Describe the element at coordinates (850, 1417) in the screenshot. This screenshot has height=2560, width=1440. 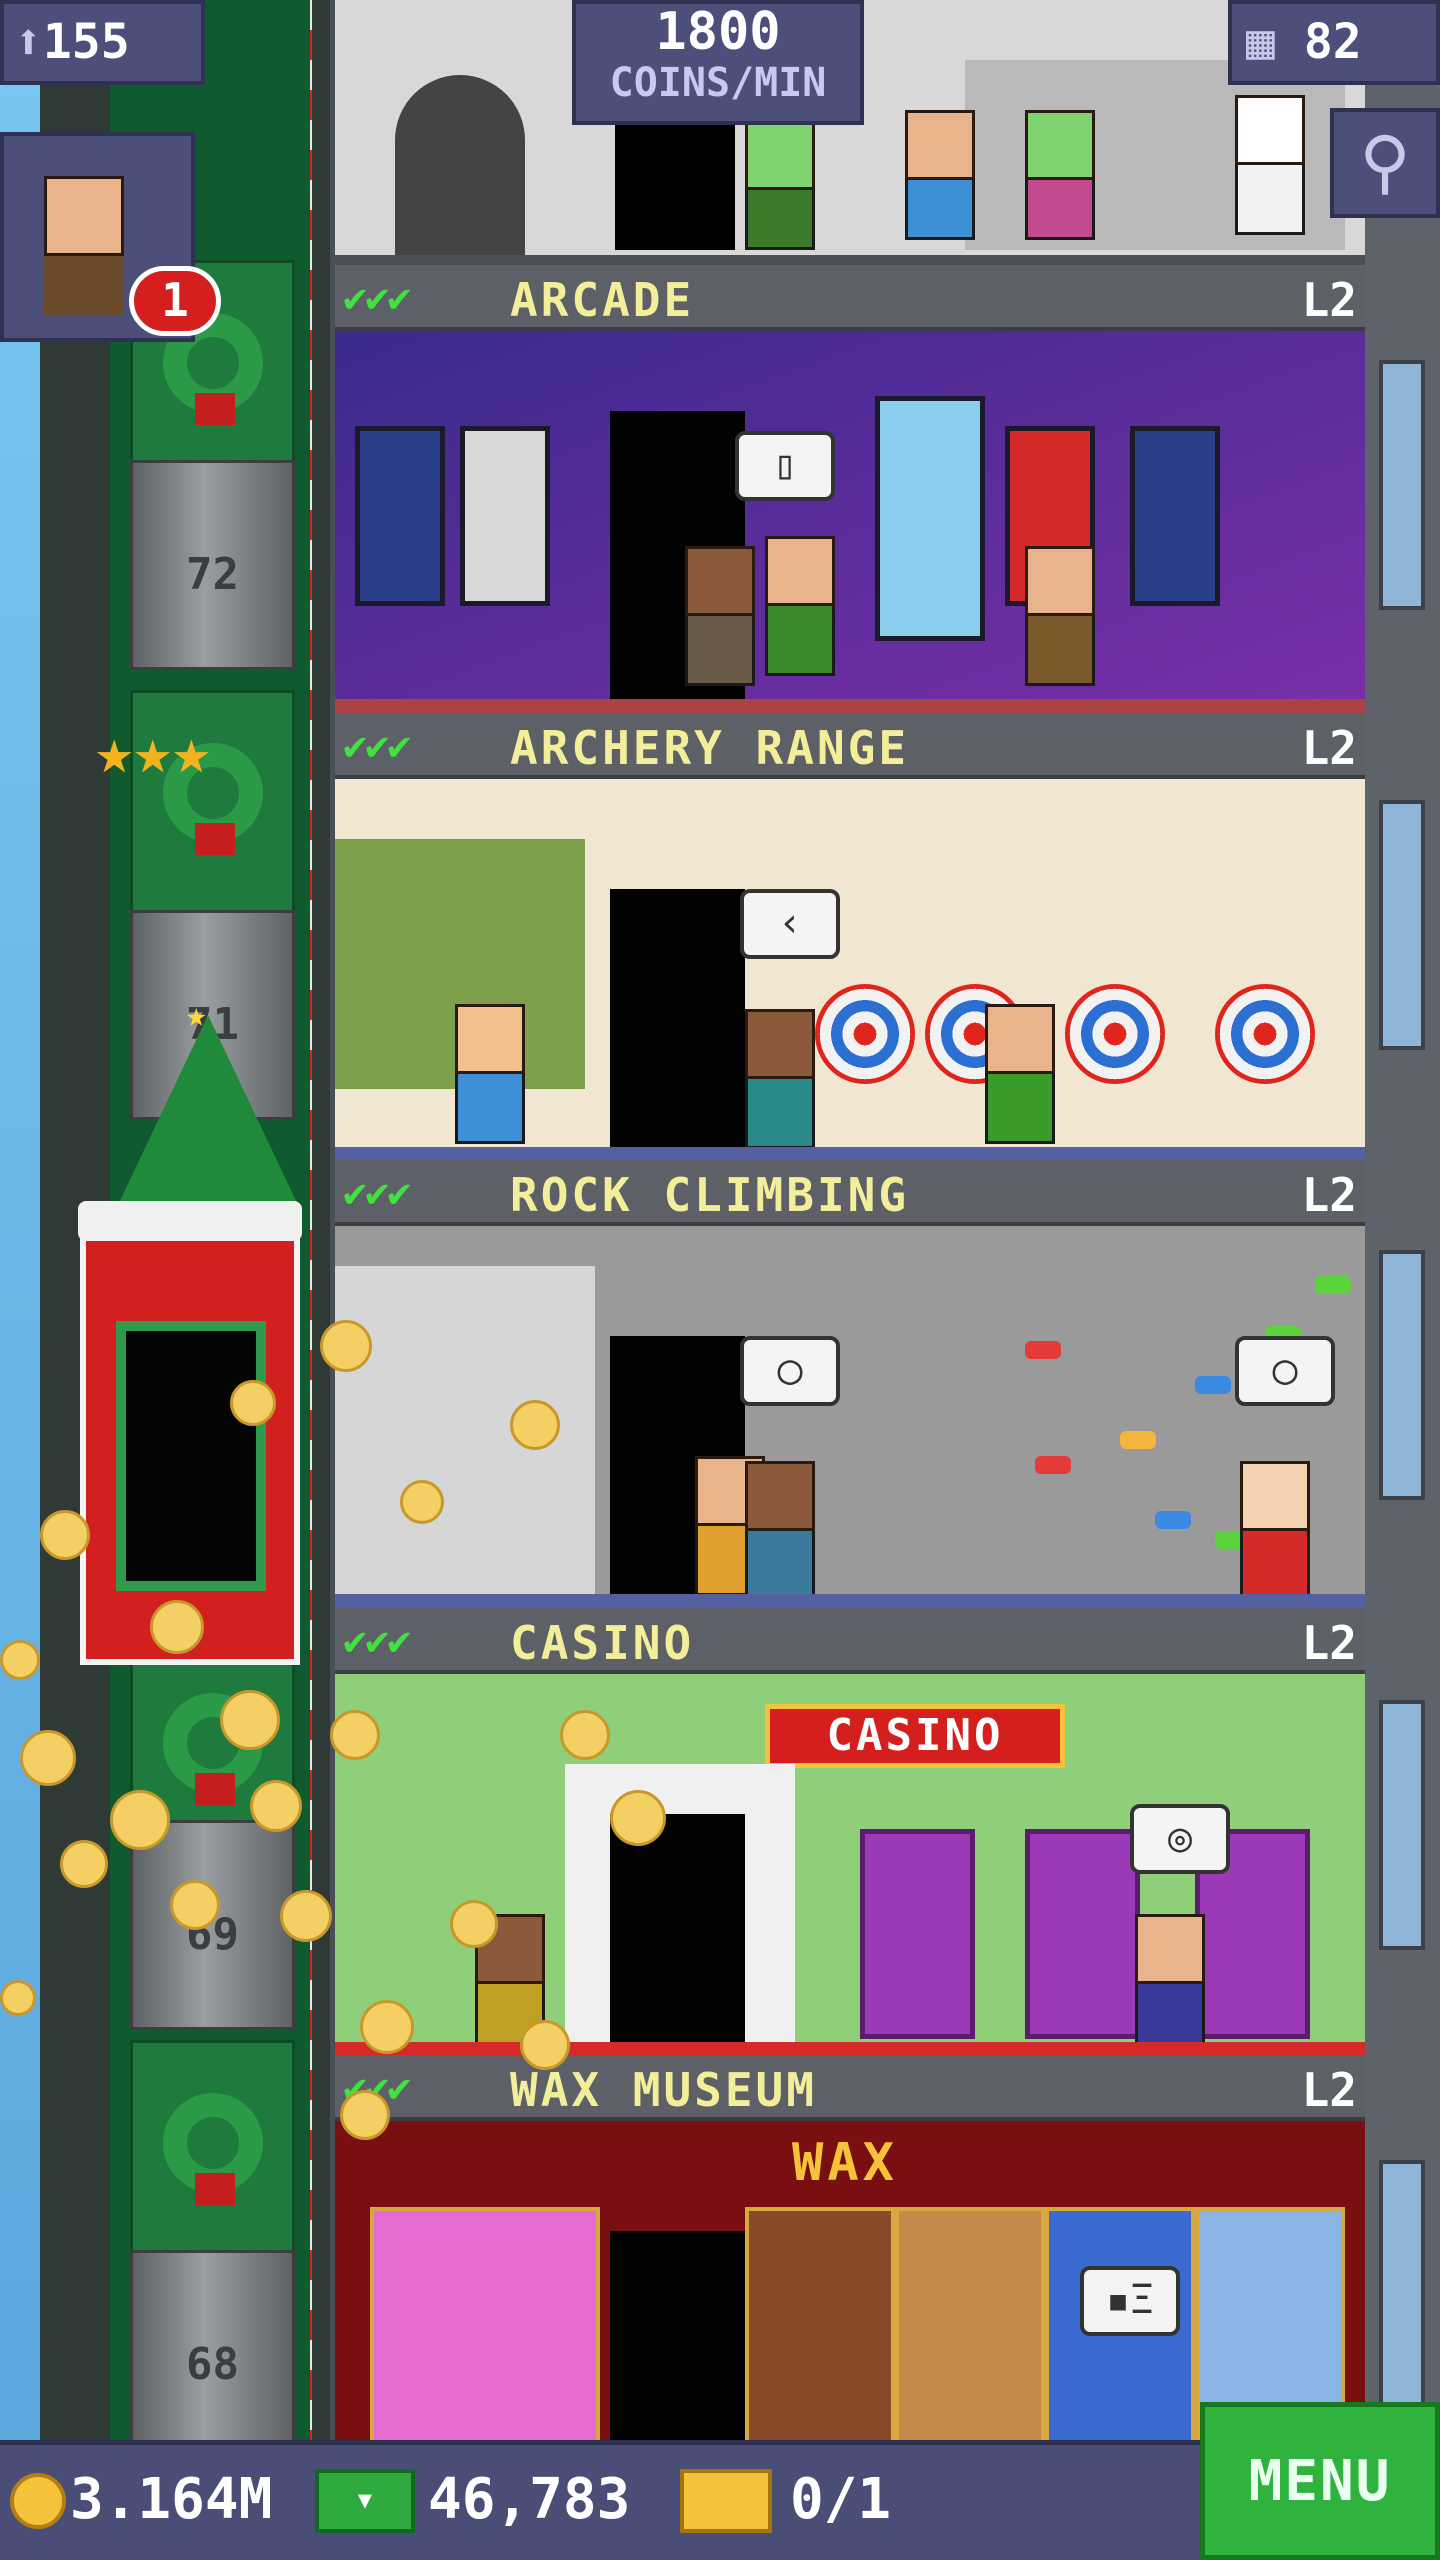
I see `floor-room: ◯ ◯` at that location.